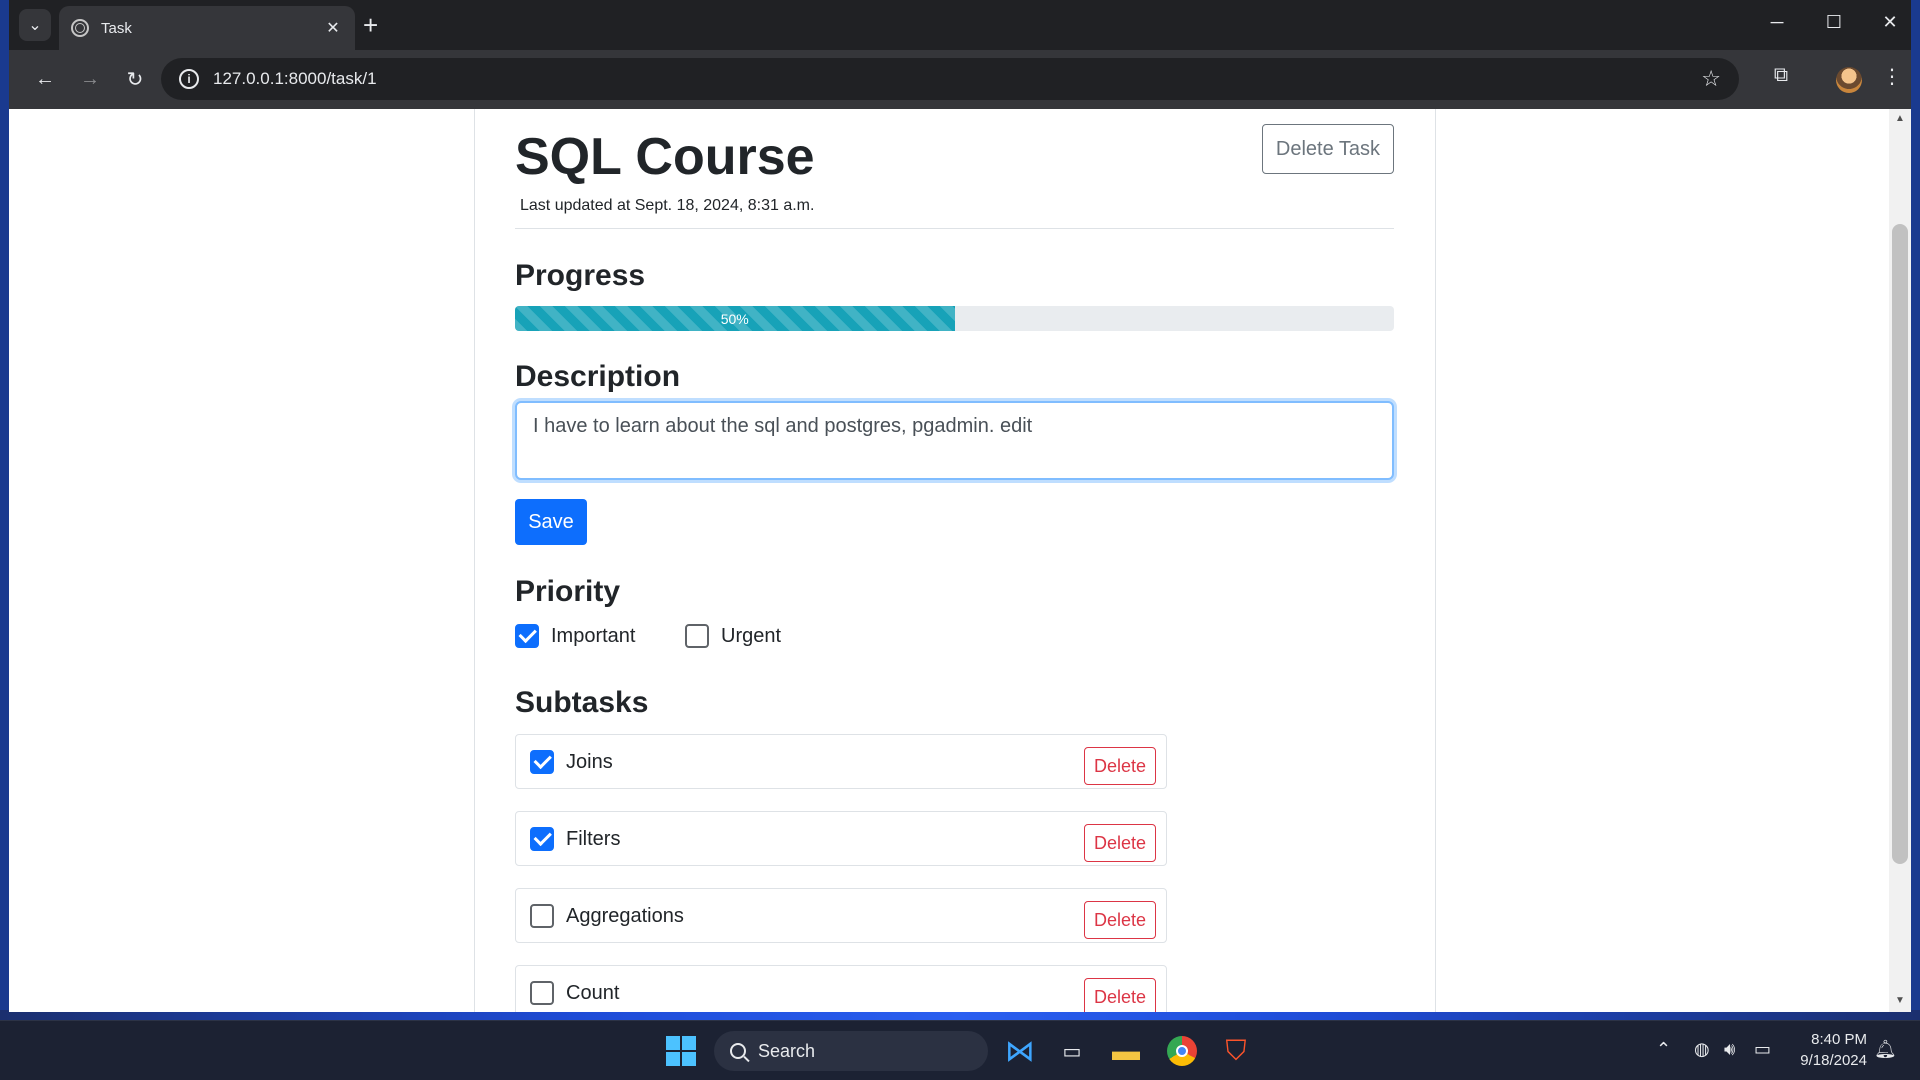 The image size is (1920, 1080). Describe the element at coordinates (80, 28) in the screenshot. I see `globe-icon` at that location.